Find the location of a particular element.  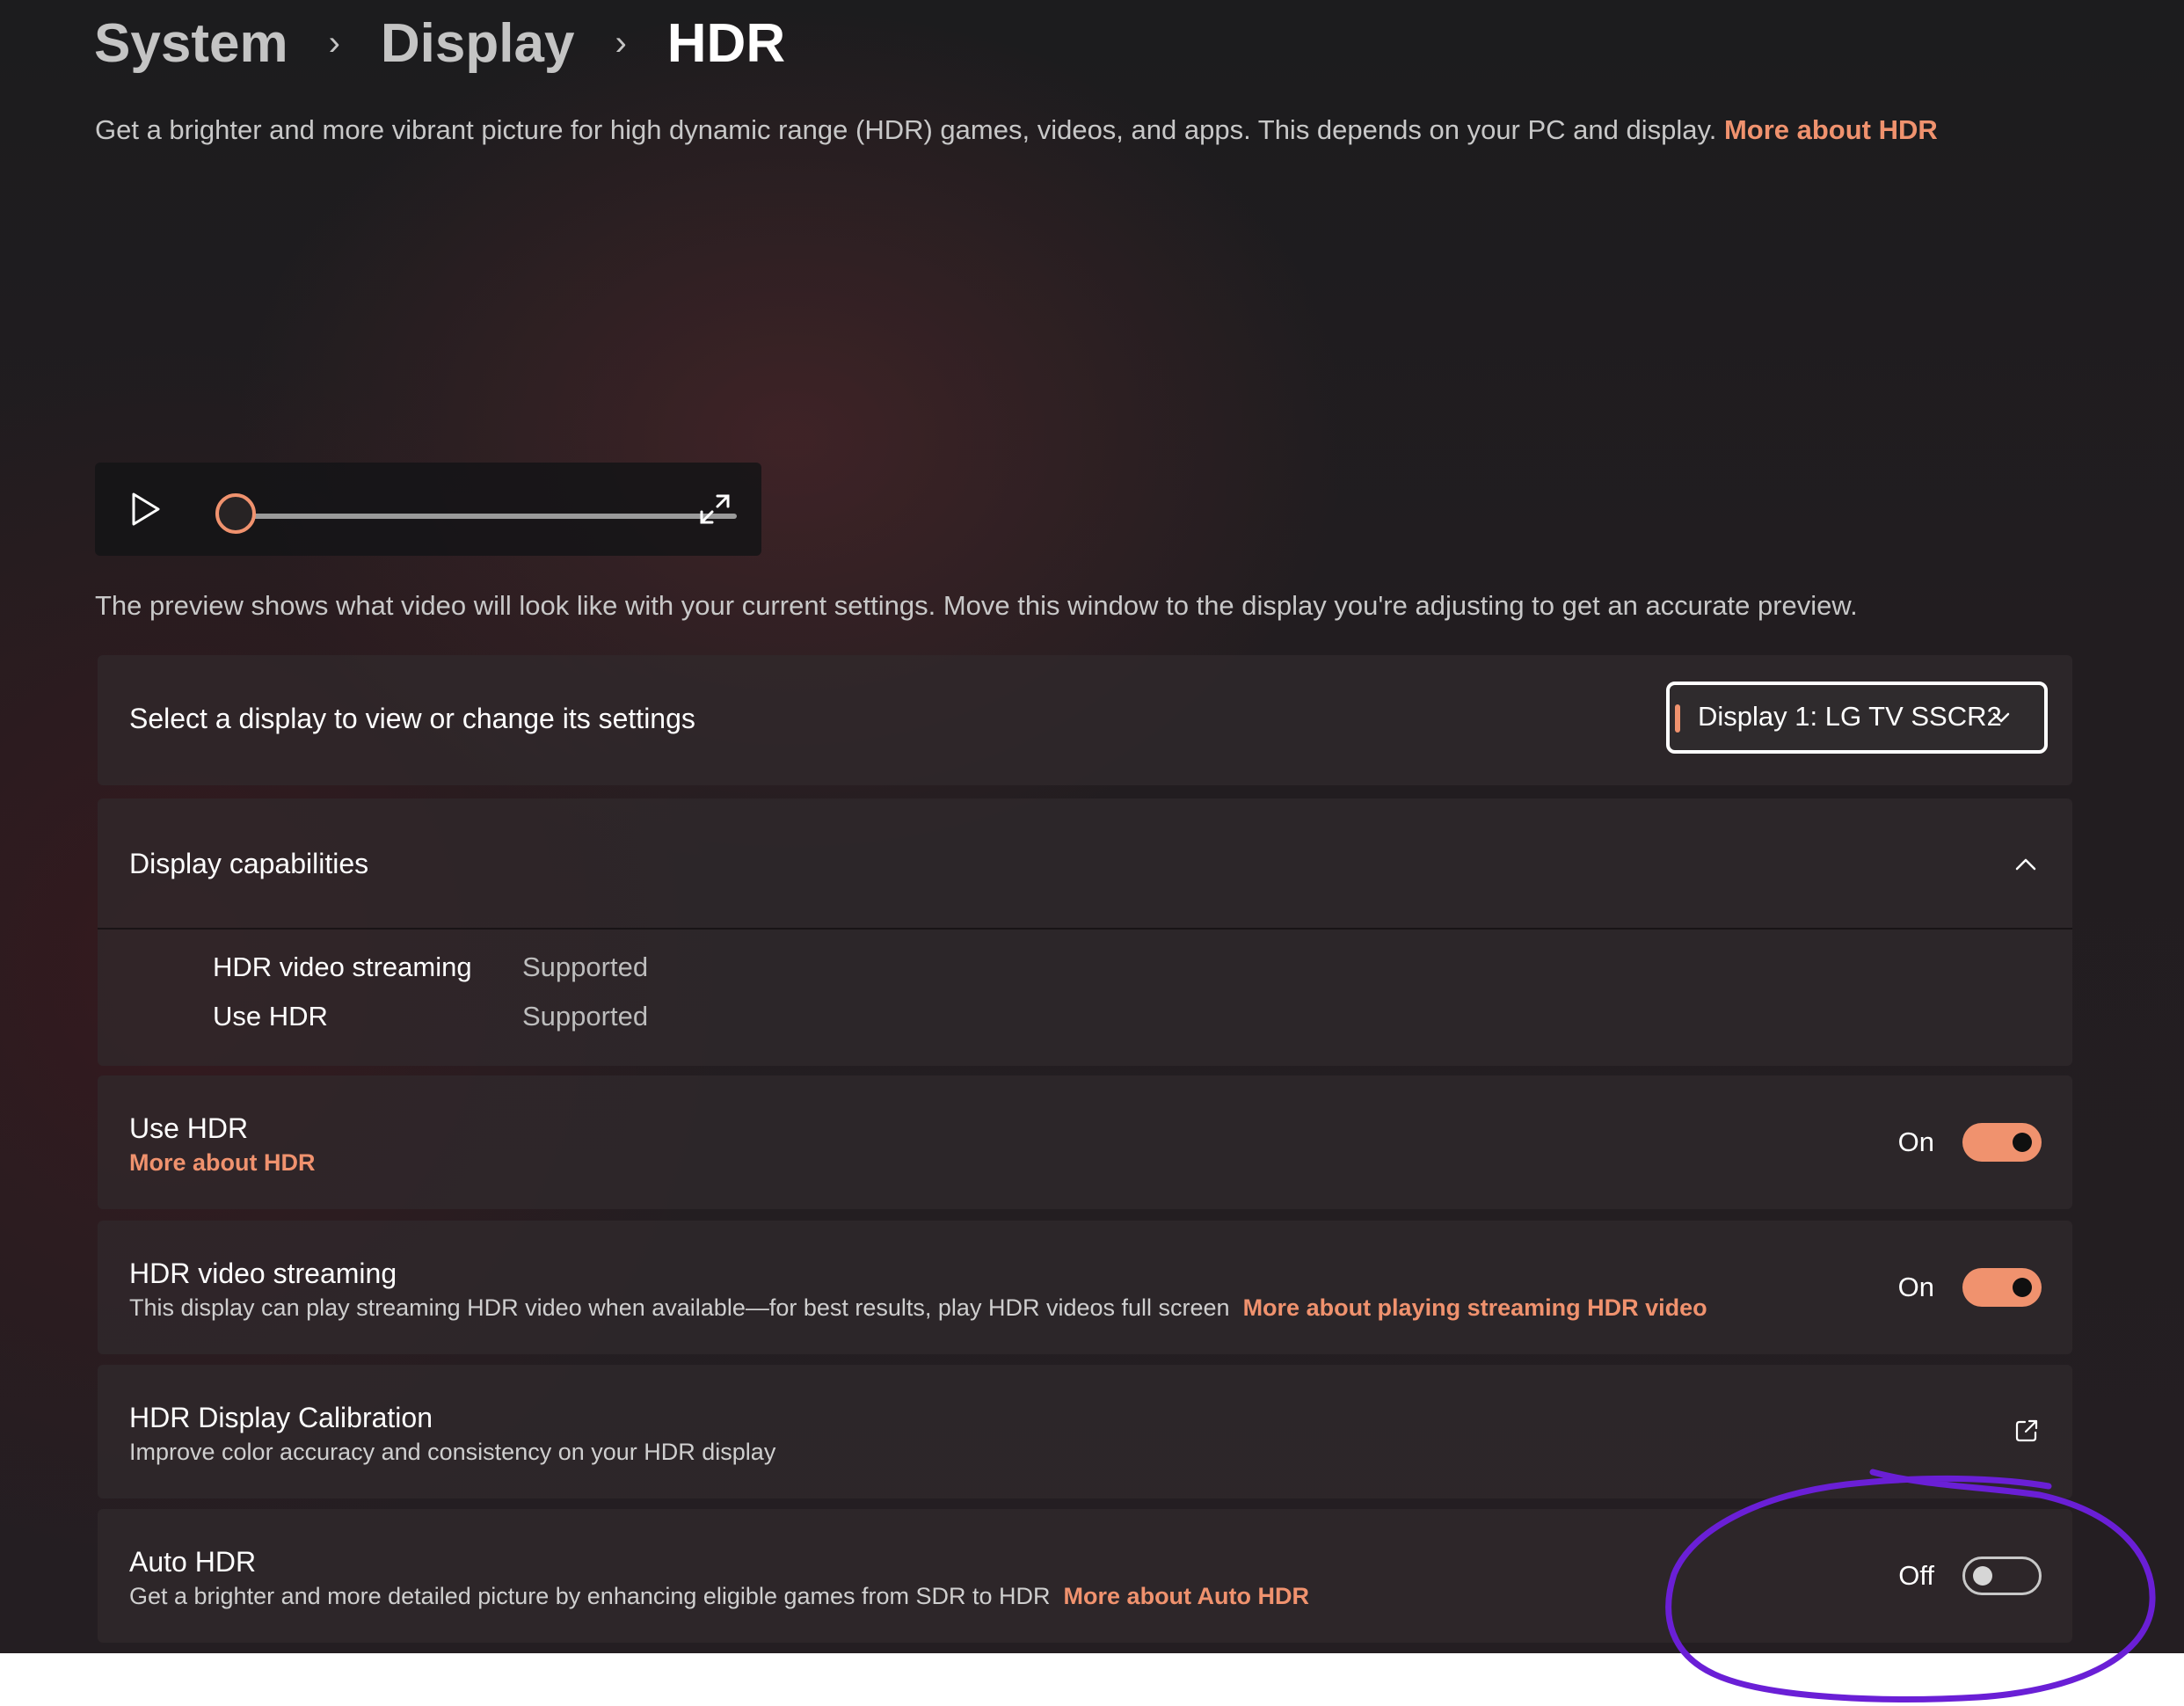

auto-hdr-toggle: Off is located at coordinates (1970, 1576).